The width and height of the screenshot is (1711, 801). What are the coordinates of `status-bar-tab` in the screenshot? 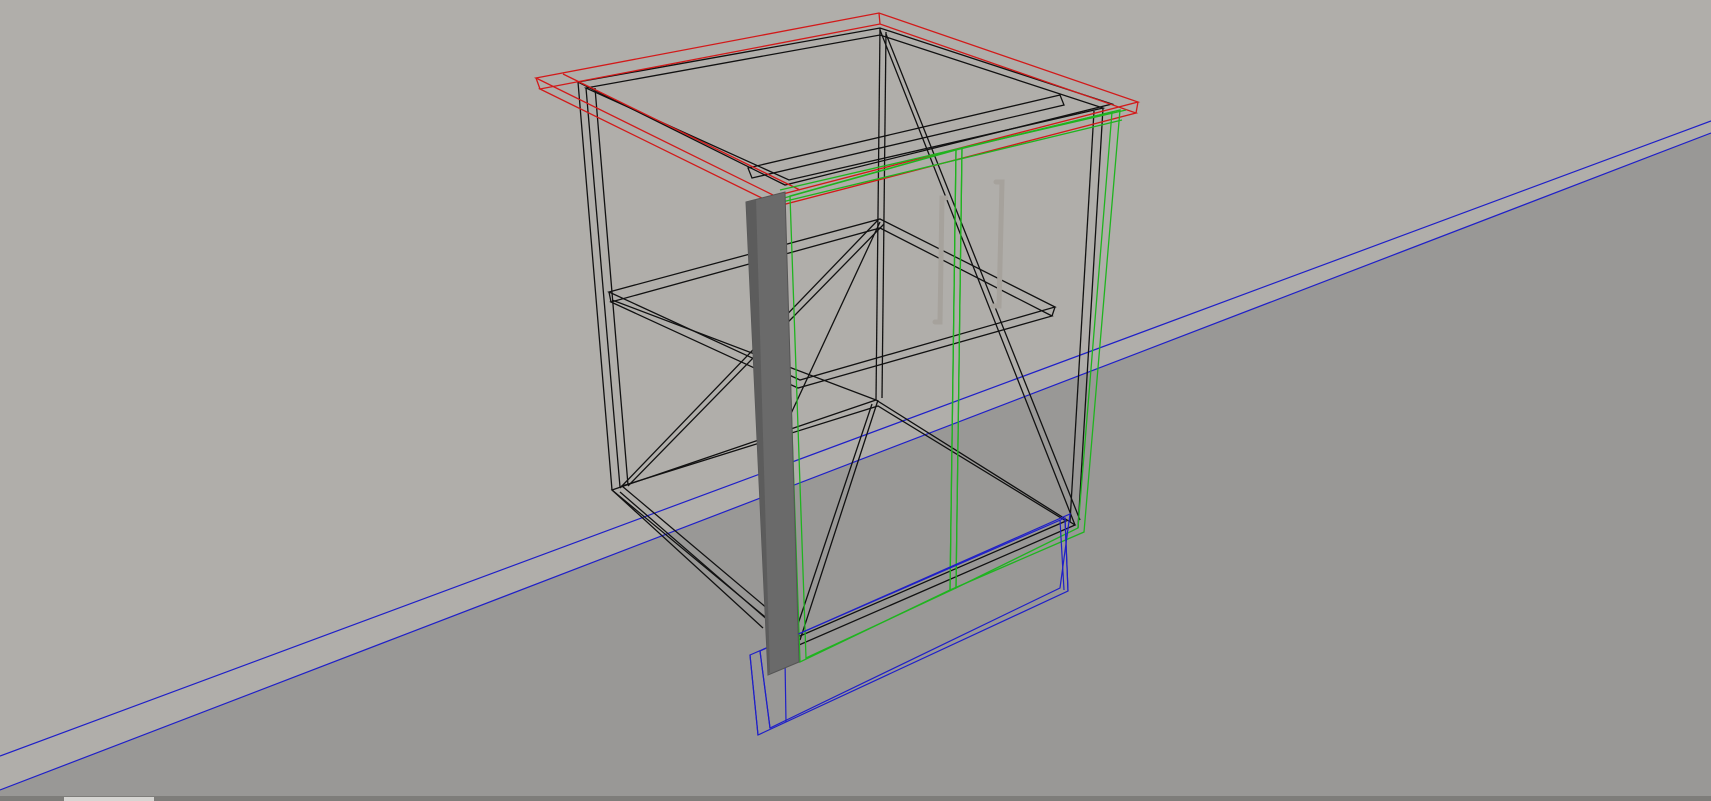 It's located at (109, 799).